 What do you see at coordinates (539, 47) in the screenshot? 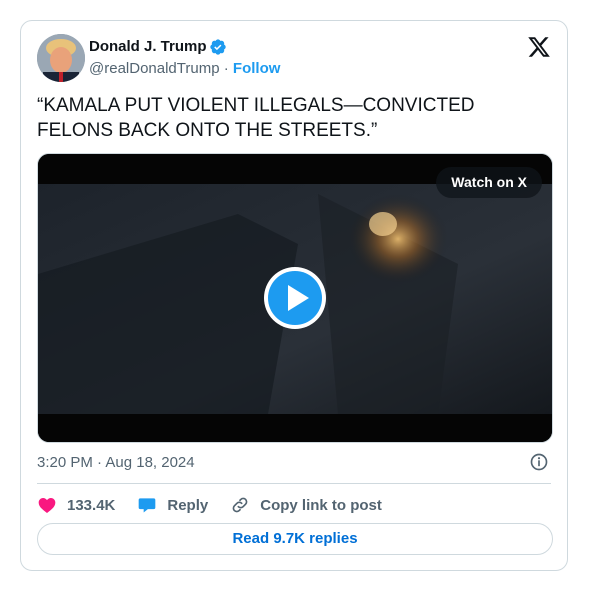
I see `x-logo-icon` at bounding box center [539, 47].